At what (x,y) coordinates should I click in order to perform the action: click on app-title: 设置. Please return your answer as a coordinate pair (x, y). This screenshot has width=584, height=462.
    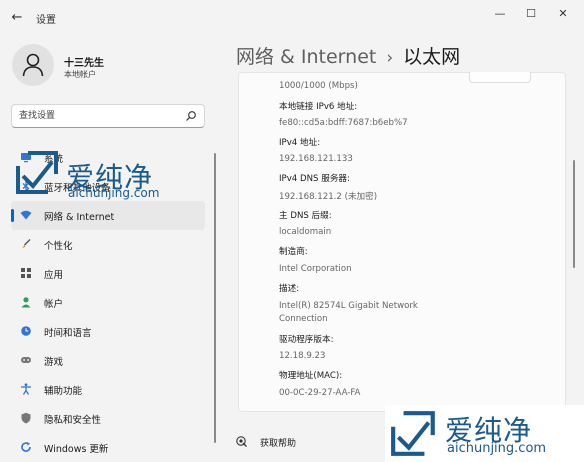
    Looking at the image, I should click on (46, 20).